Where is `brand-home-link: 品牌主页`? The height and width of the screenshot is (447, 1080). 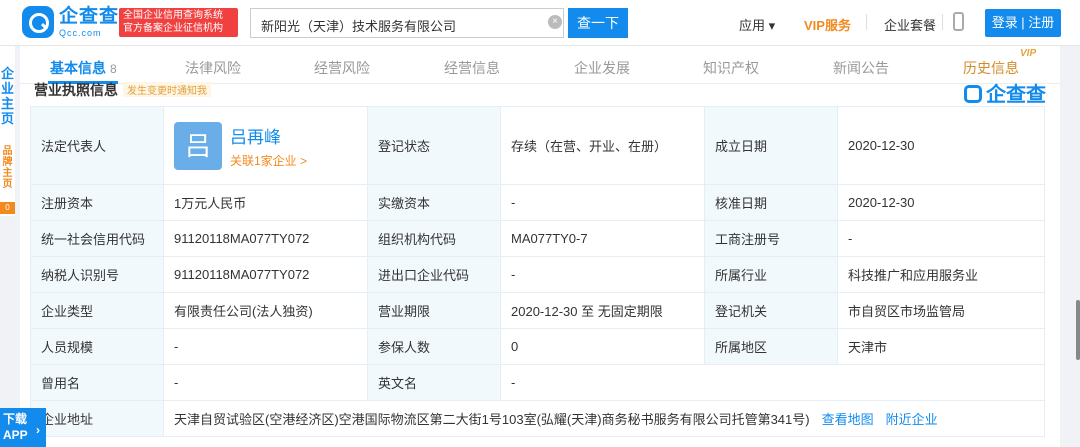 brand-home-link: 品牌主页 is located at coordinates (7, 168).